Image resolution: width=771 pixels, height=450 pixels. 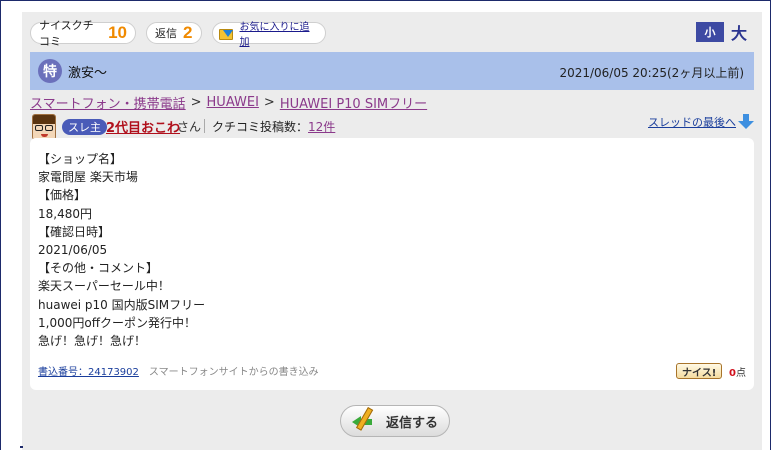 I want to click on add-favorite-button: お気に入りに追加, so click(x=269, y=35).